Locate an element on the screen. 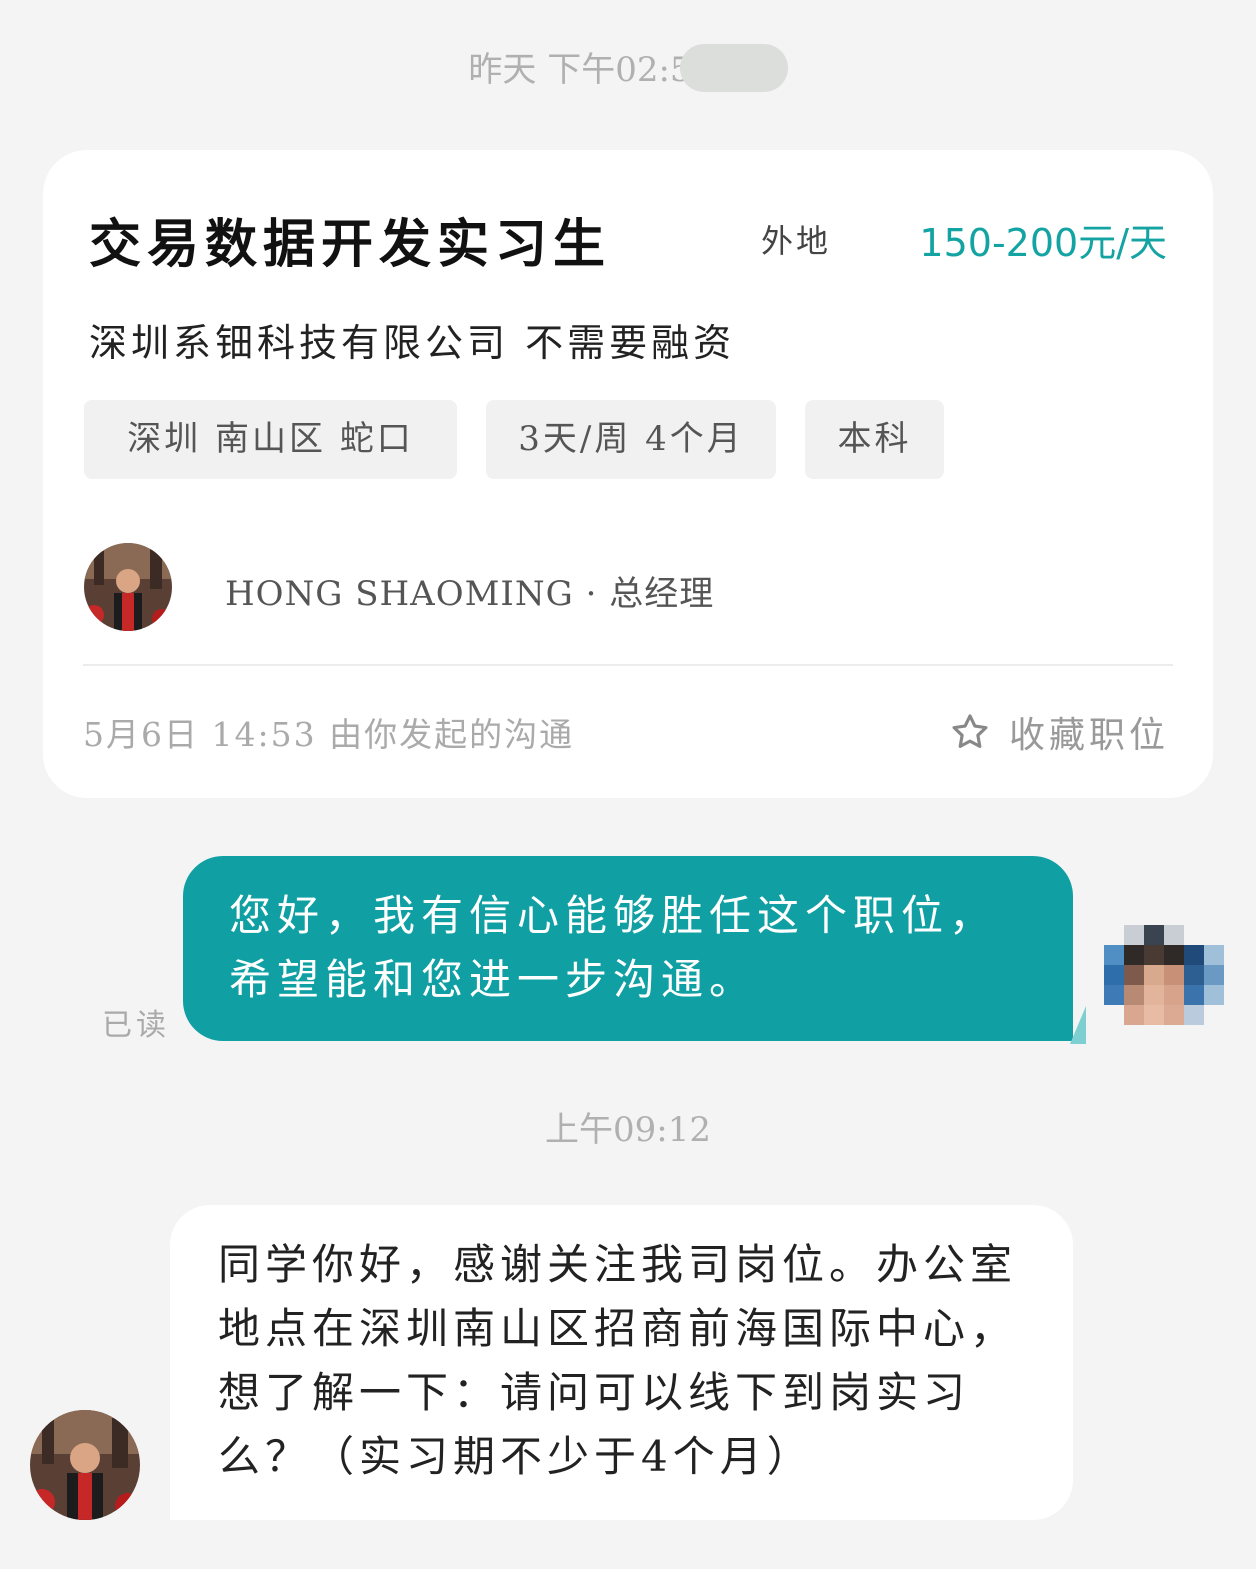 The width and height of the screenshot is (1256, 1569). timestamp-yesterday: 昨天 下午02:5 is located at coordinates (628, 69).